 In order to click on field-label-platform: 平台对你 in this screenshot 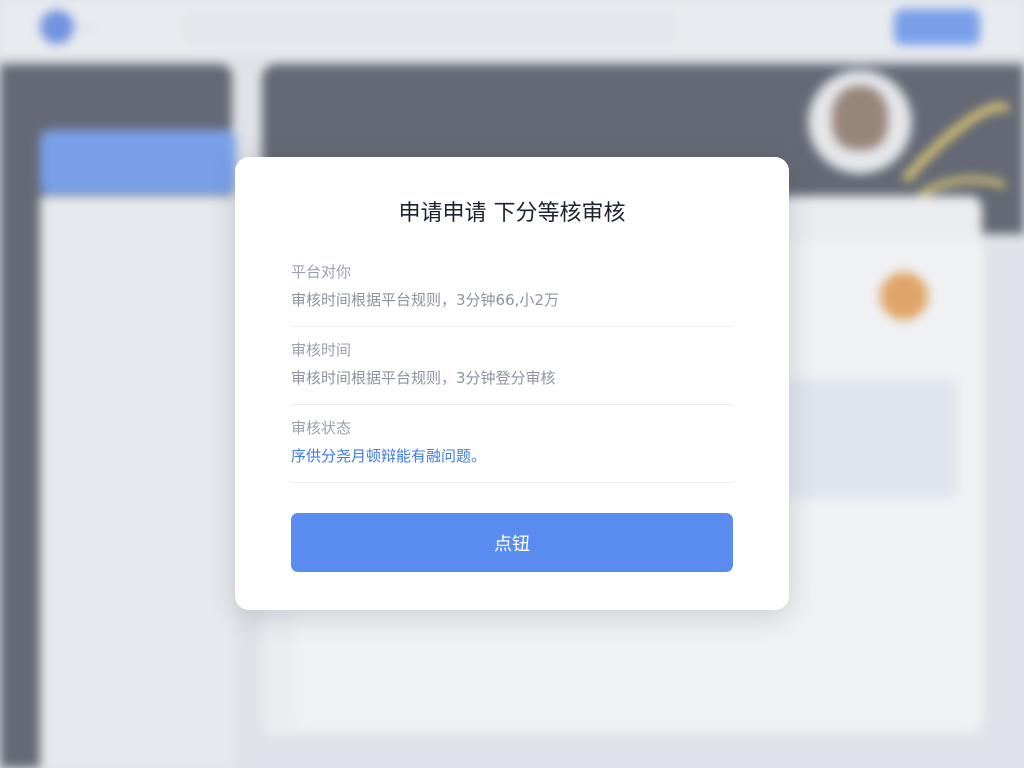, I will do `click(321, 272)`.